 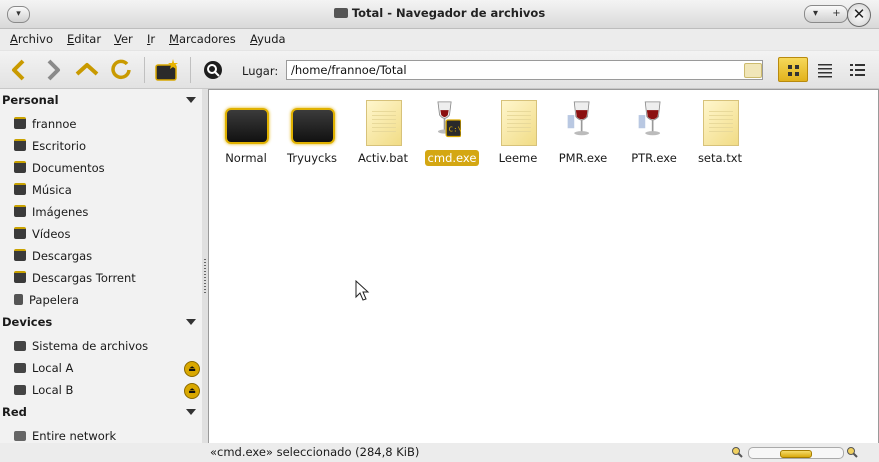 I want to click on menu-bar: Archivo Editar Ver Ir Marcadores Ayuda, so click(x=439, y=39).